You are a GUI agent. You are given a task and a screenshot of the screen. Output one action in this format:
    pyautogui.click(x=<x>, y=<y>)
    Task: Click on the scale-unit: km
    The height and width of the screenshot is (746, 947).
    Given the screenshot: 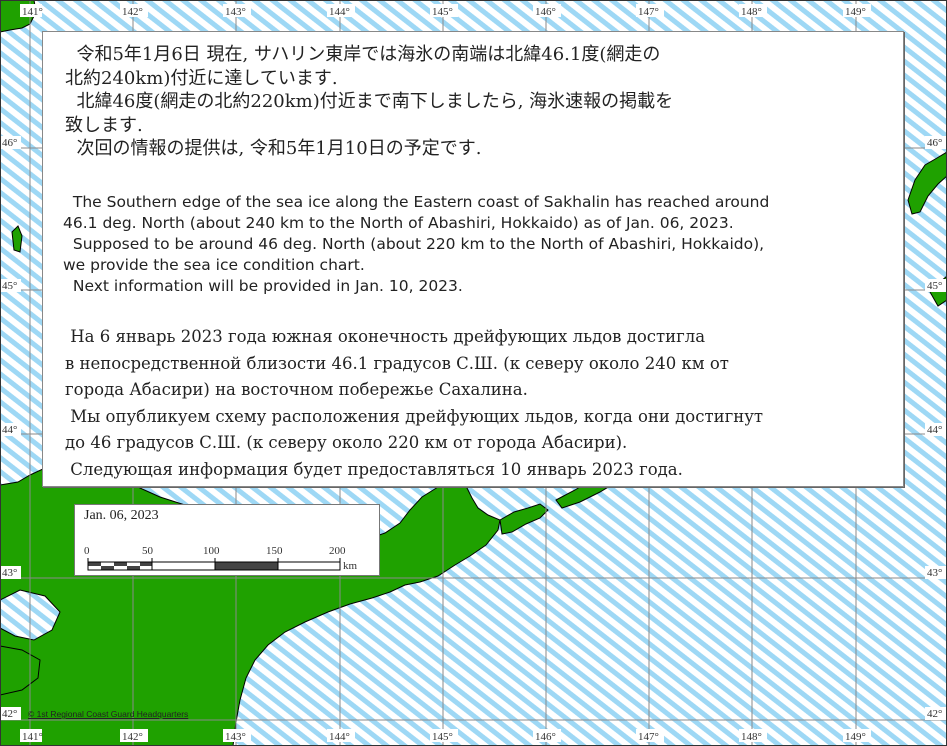 What is the action you would take?
    pyautogui.click(x=350, y=566)
    